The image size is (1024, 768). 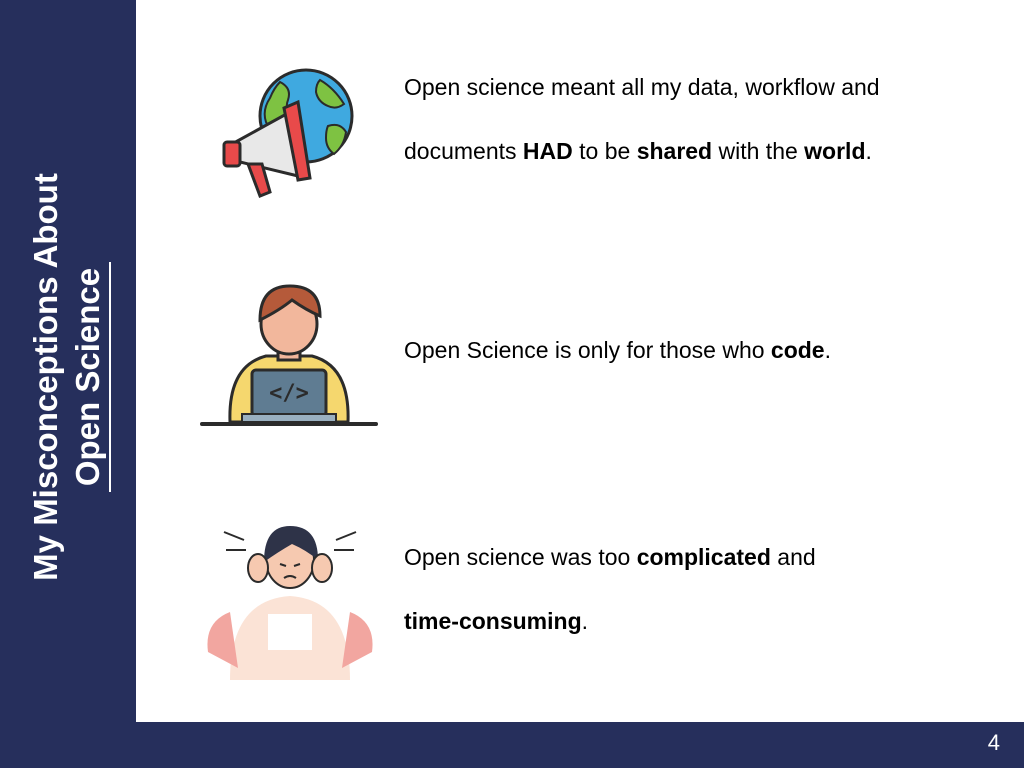 What do you see at coordinates (993, 742) in the screenshot?
I see `page-number: 4` at bounding box center [993, 742].